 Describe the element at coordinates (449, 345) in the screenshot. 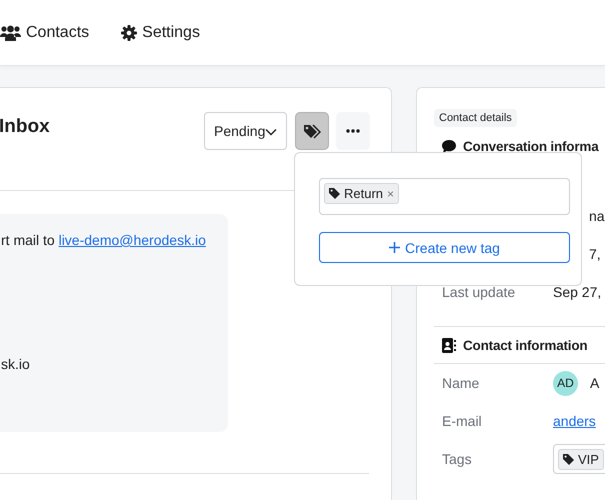

I see `contact-card-icon` at that location.